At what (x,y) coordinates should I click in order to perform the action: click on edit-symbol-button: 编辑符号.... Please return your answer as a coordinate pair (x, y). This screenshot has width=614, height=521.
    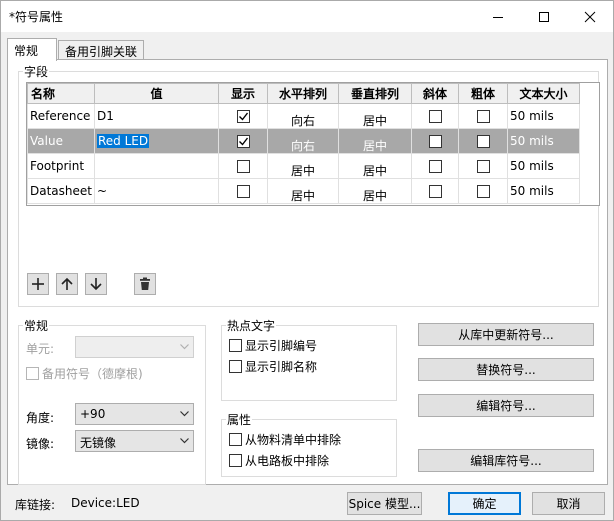
    Looking at the image, I should click on (506, 405).